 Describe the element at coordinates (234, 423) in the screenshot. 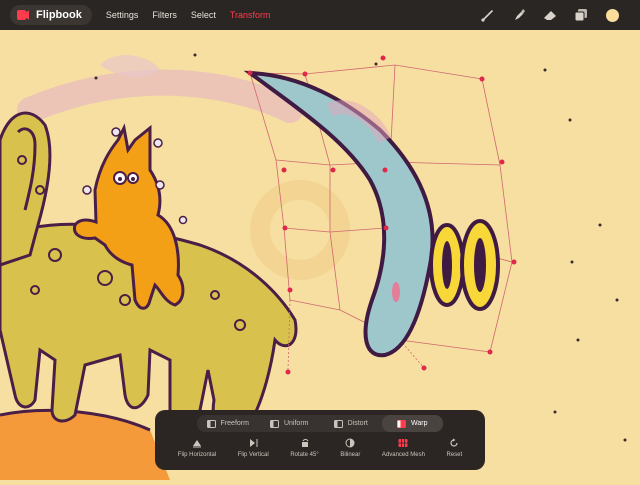

I see `mode-freeform-label: Freeform` at that location.